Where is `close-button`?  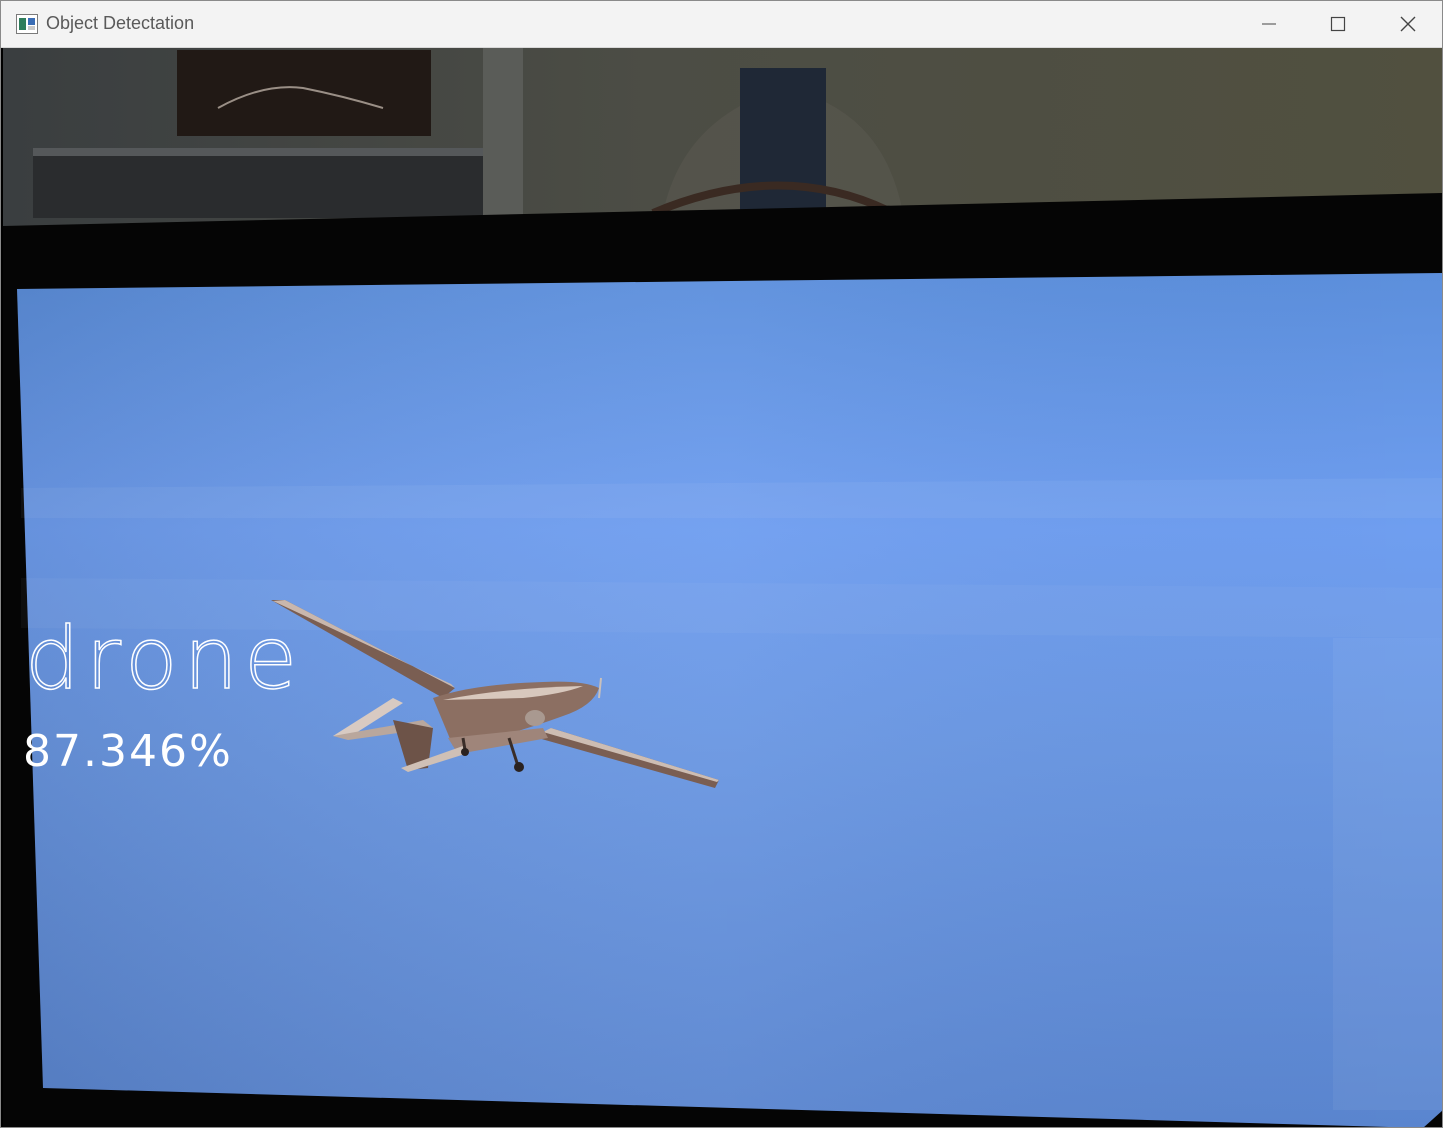
close-button is located at coordinates (1408, 24).